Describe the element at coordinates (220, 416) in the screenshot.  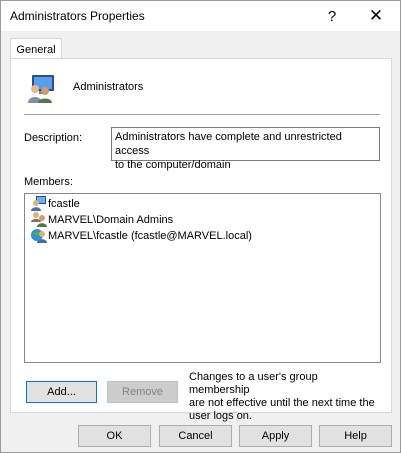
I see `note-line-3: user logs on.` at that location.